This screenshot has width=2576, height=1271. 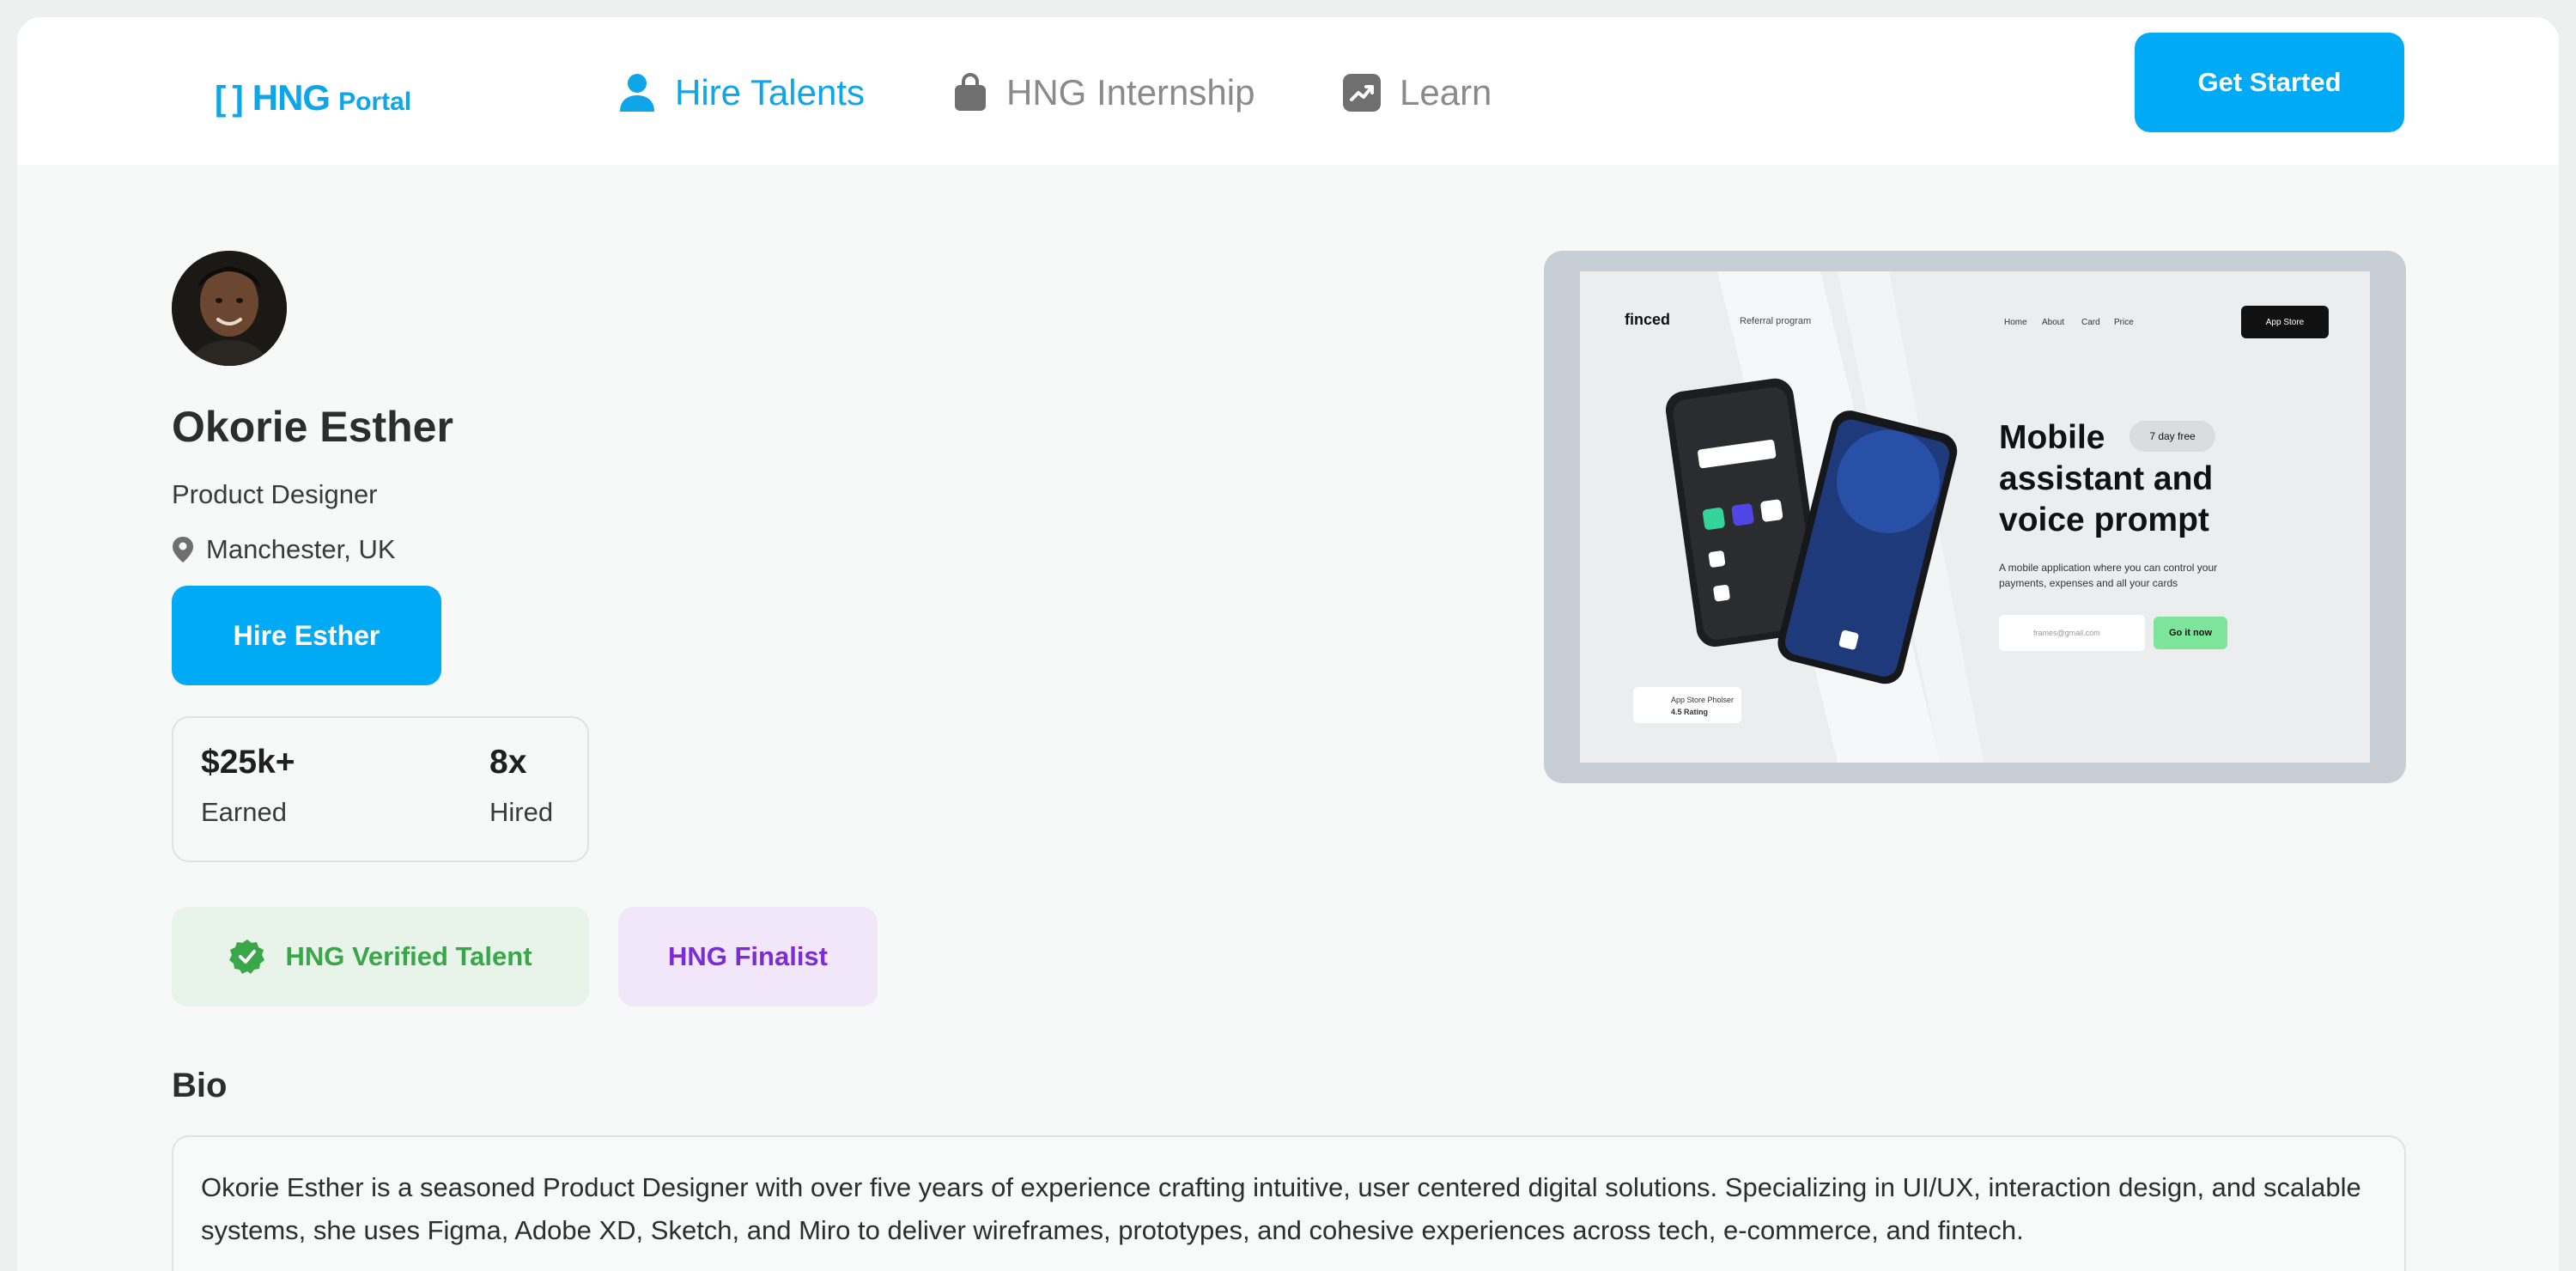 What do you see at coordinates (312, 427) in the screenshot?
I see `talent-name: Okorie Esther` at bounding box center [312, 427].